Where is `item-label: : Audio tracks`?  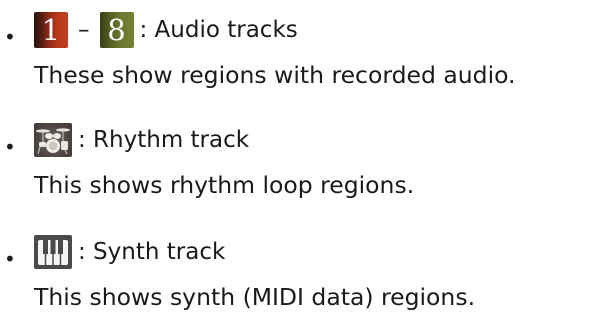
item-label: : Audio tracks is located at coordinates (218, 30).